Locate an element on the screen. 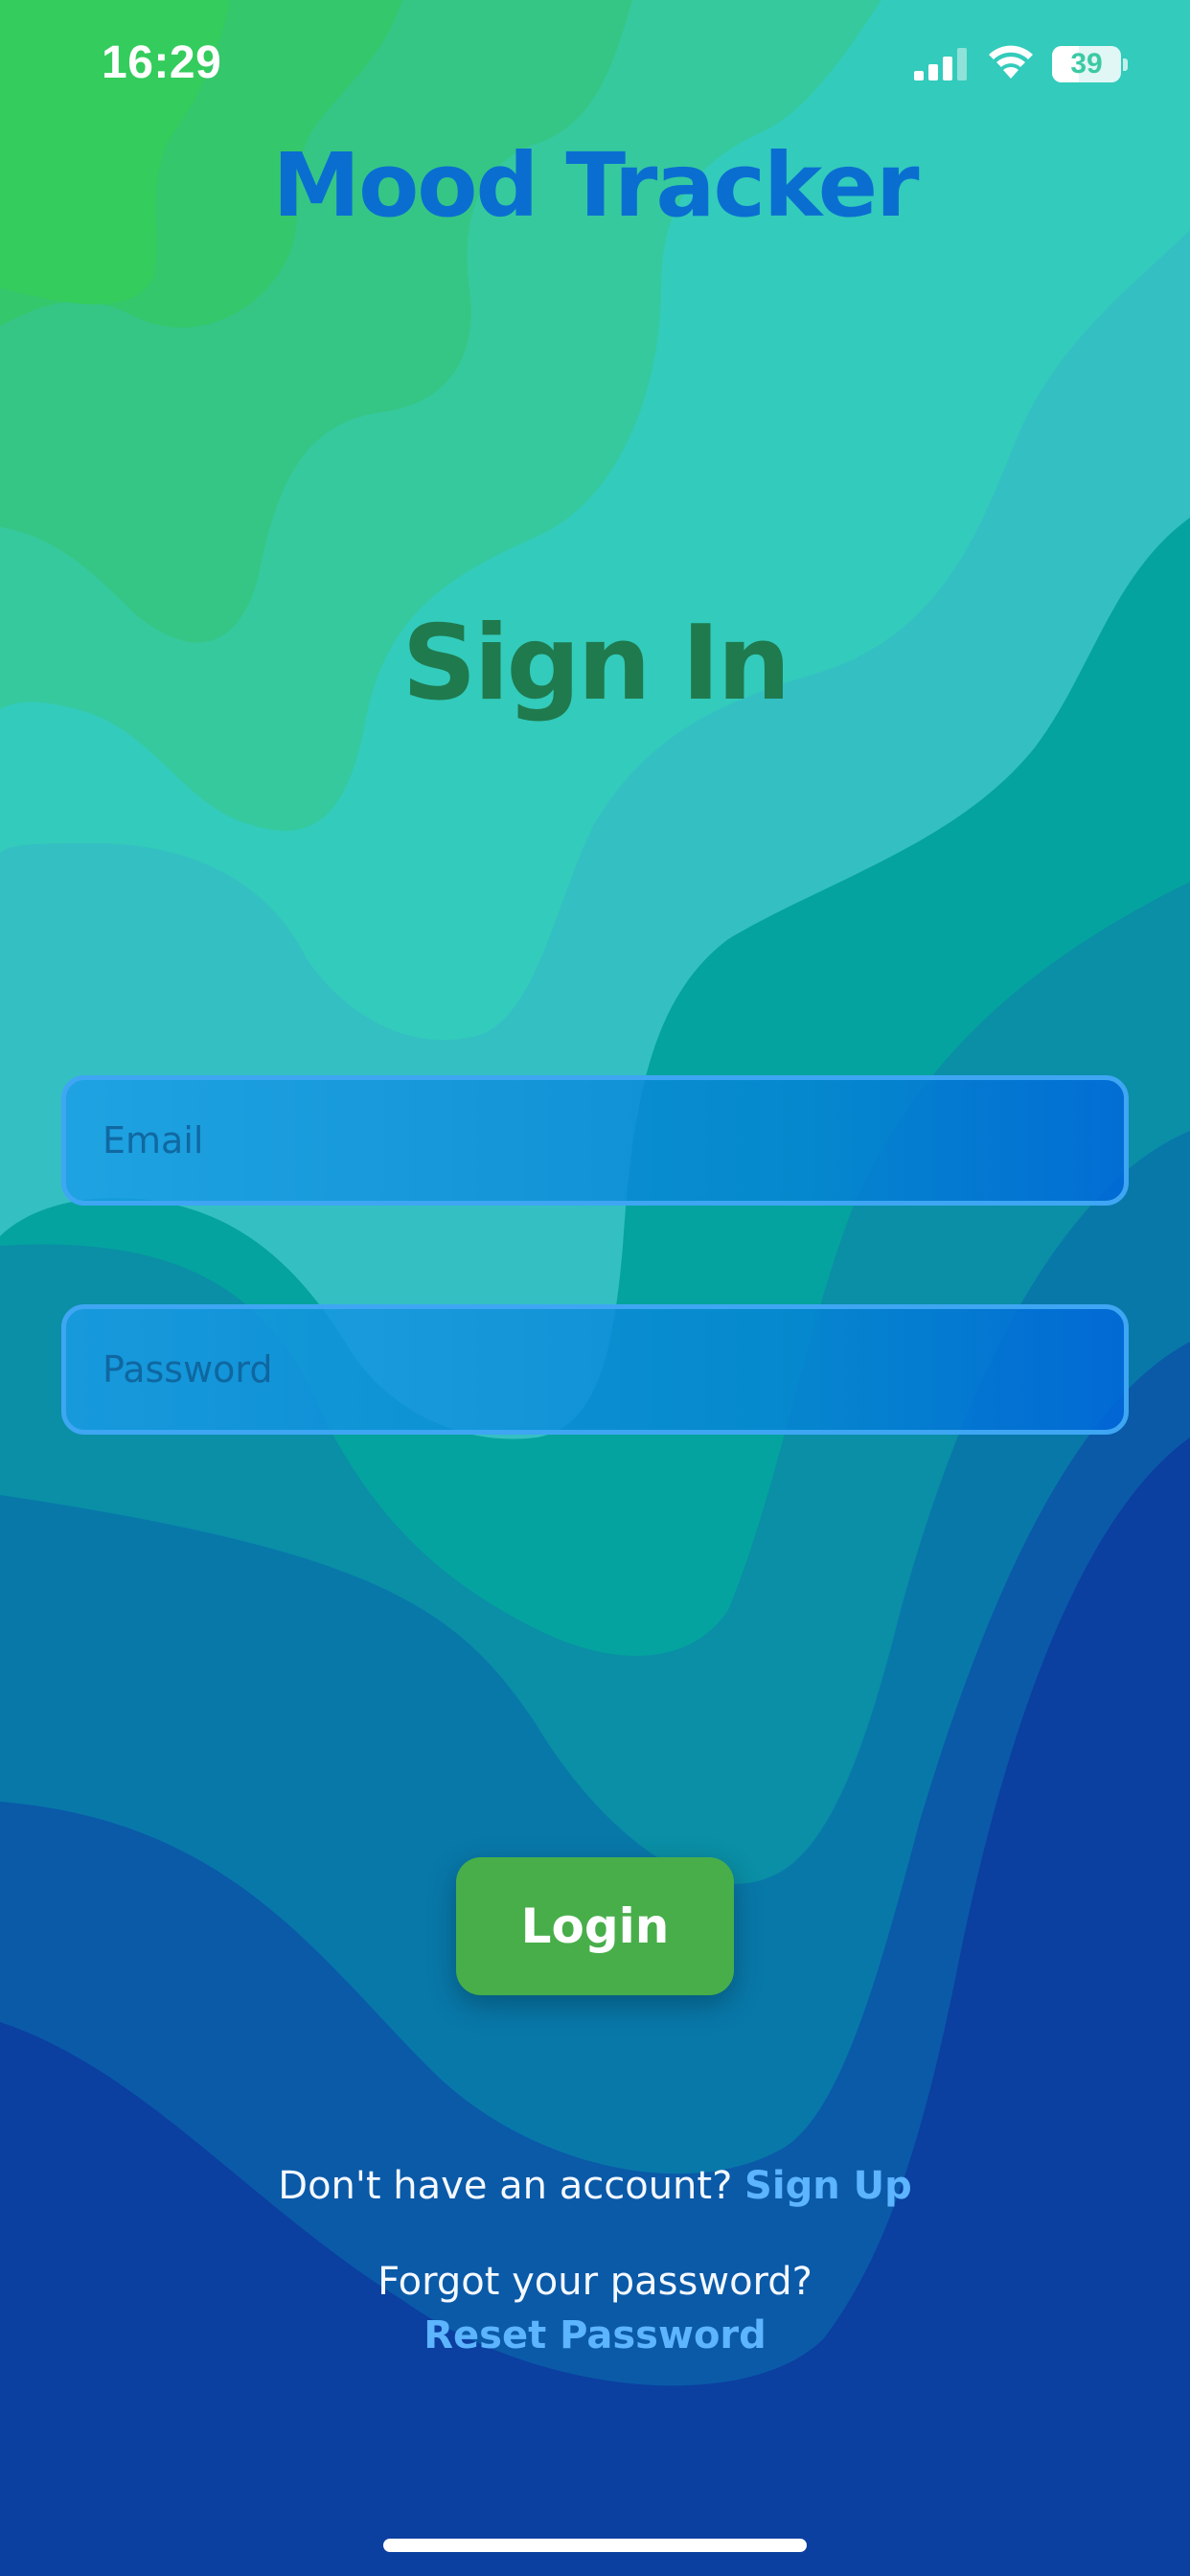 This screenshot has height=2576, width=1190. login-button: Login is located at coordinates (595, 1926).